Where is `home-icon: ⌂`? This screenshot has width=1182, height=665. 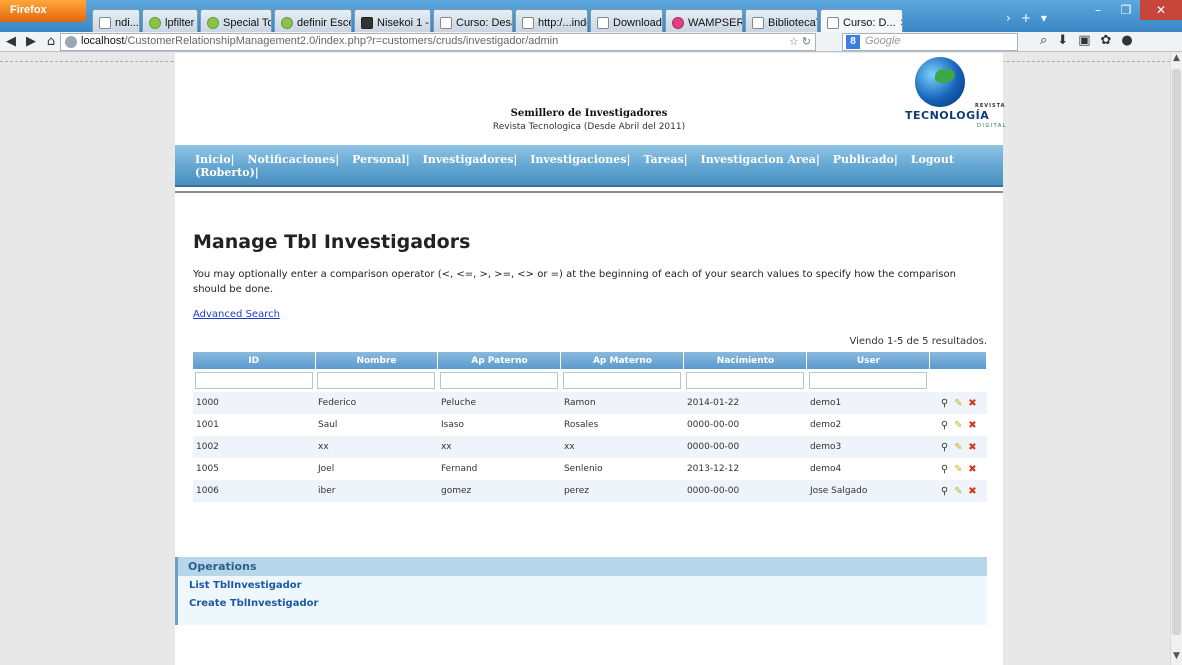
home-icon: ⌂ is located at coordinates (51, 42).